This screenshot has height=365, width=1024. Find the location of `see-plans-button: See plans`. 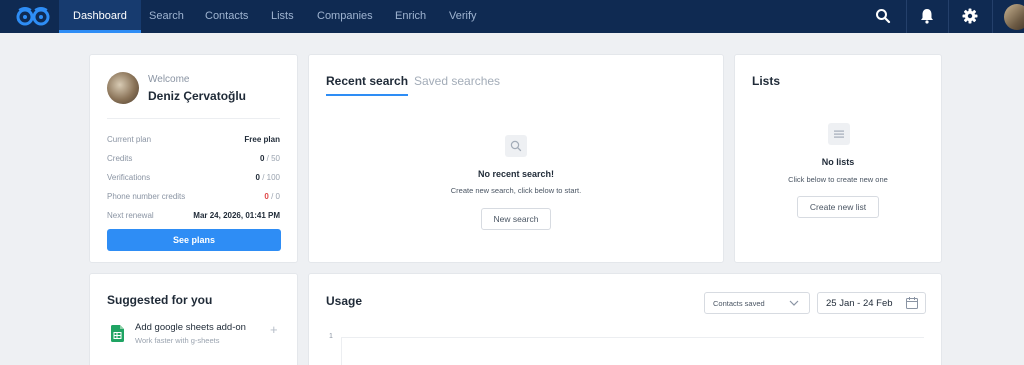

see-plans-button: See plans is located at coordinates (194, 240).